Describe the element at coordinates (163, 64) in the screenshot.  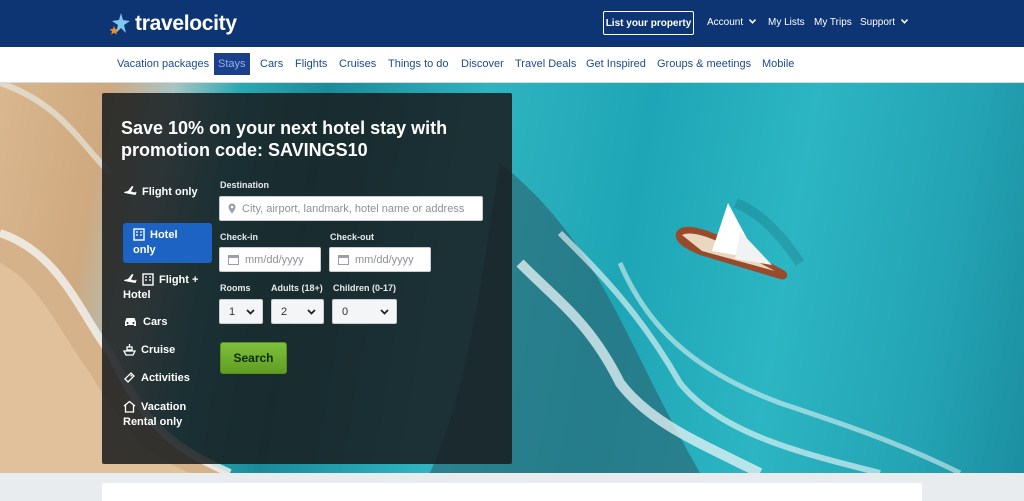
I see `nav-vacation-packages: Vacation packages` at that location.